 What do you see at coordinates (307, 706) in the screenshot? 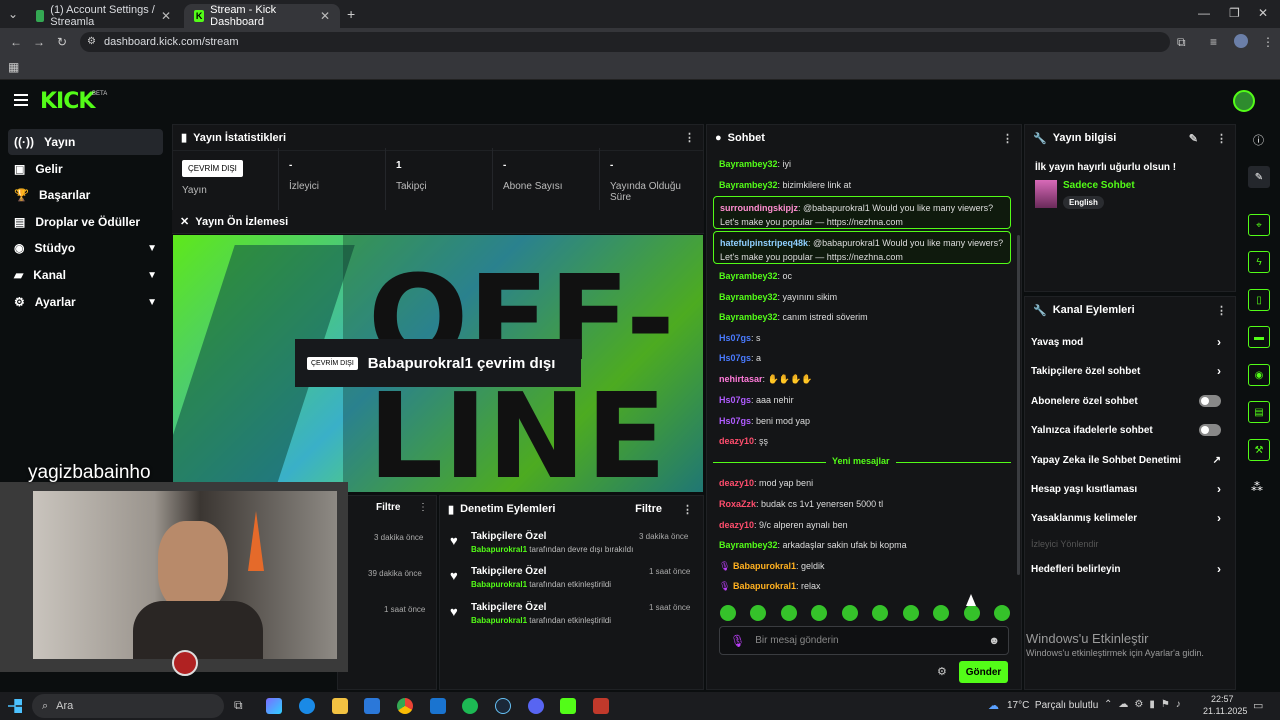
I see `edge-icon` at bounding box center [307, 706].